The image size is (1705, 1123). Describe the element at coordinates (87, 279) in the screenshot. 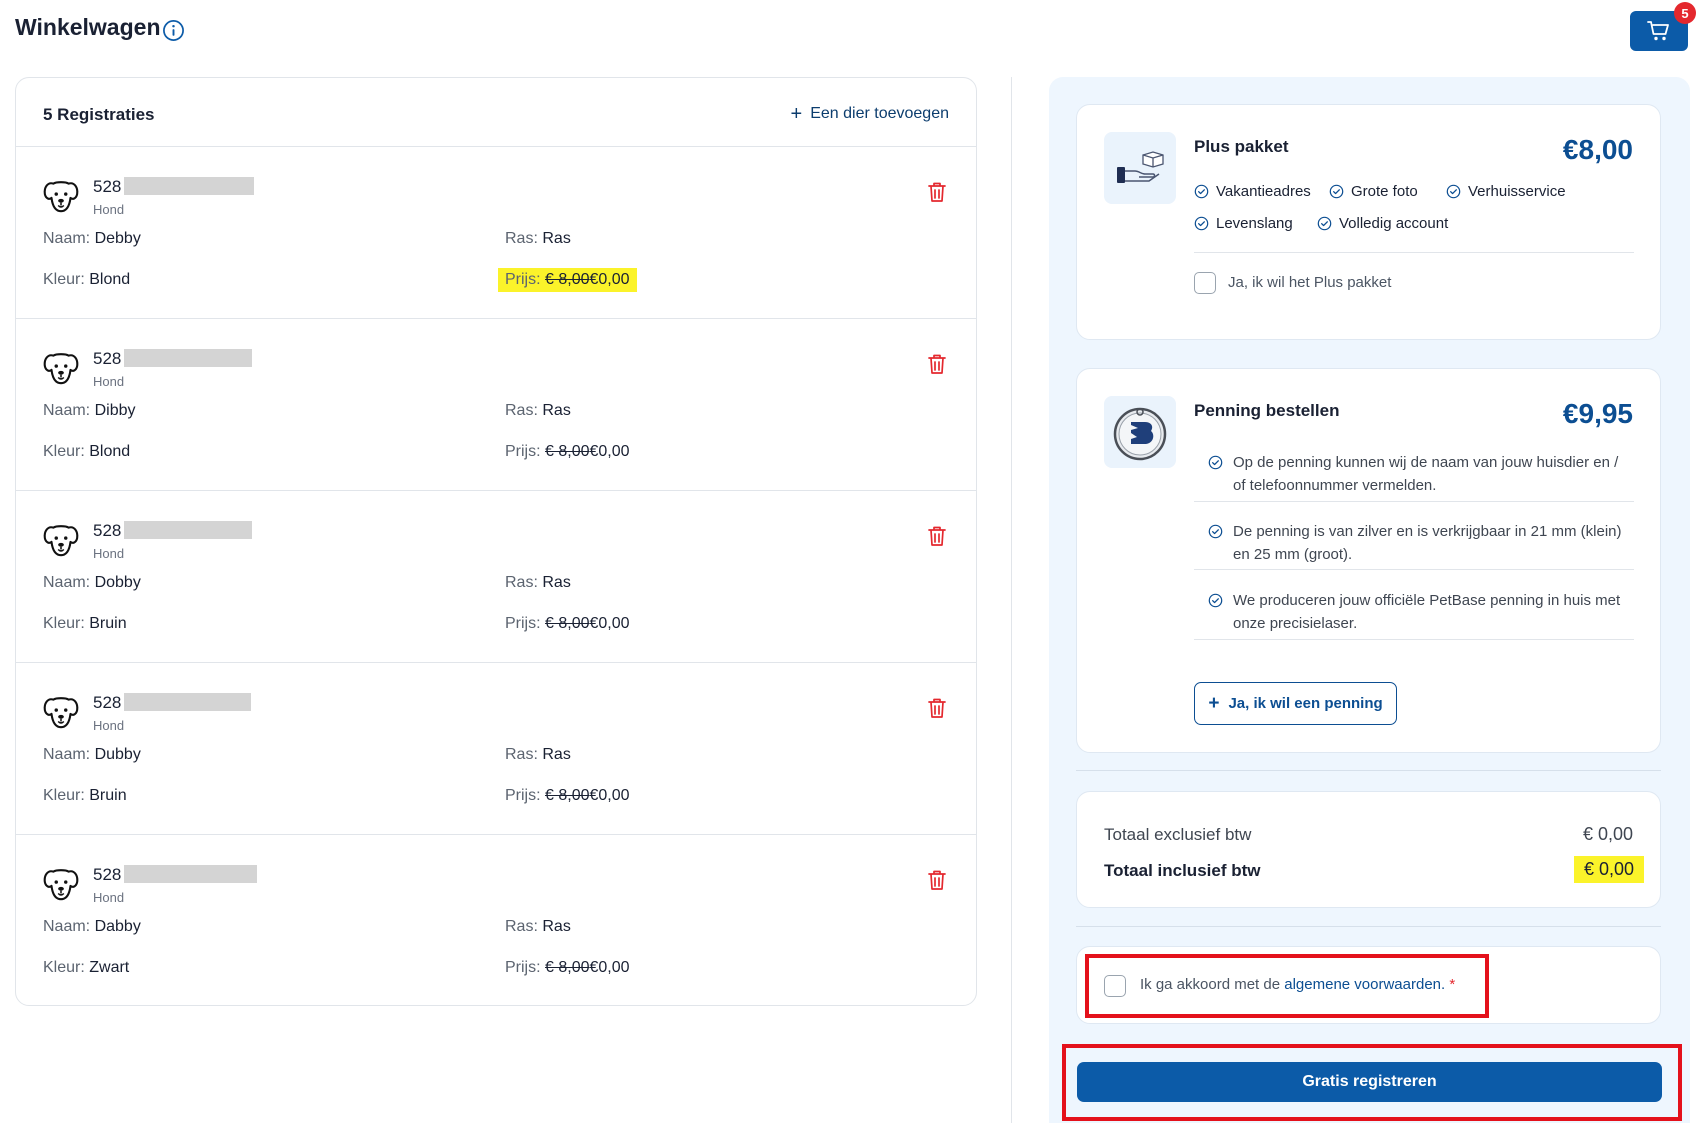

I see `color-field: Kleur: Blond` at that location.